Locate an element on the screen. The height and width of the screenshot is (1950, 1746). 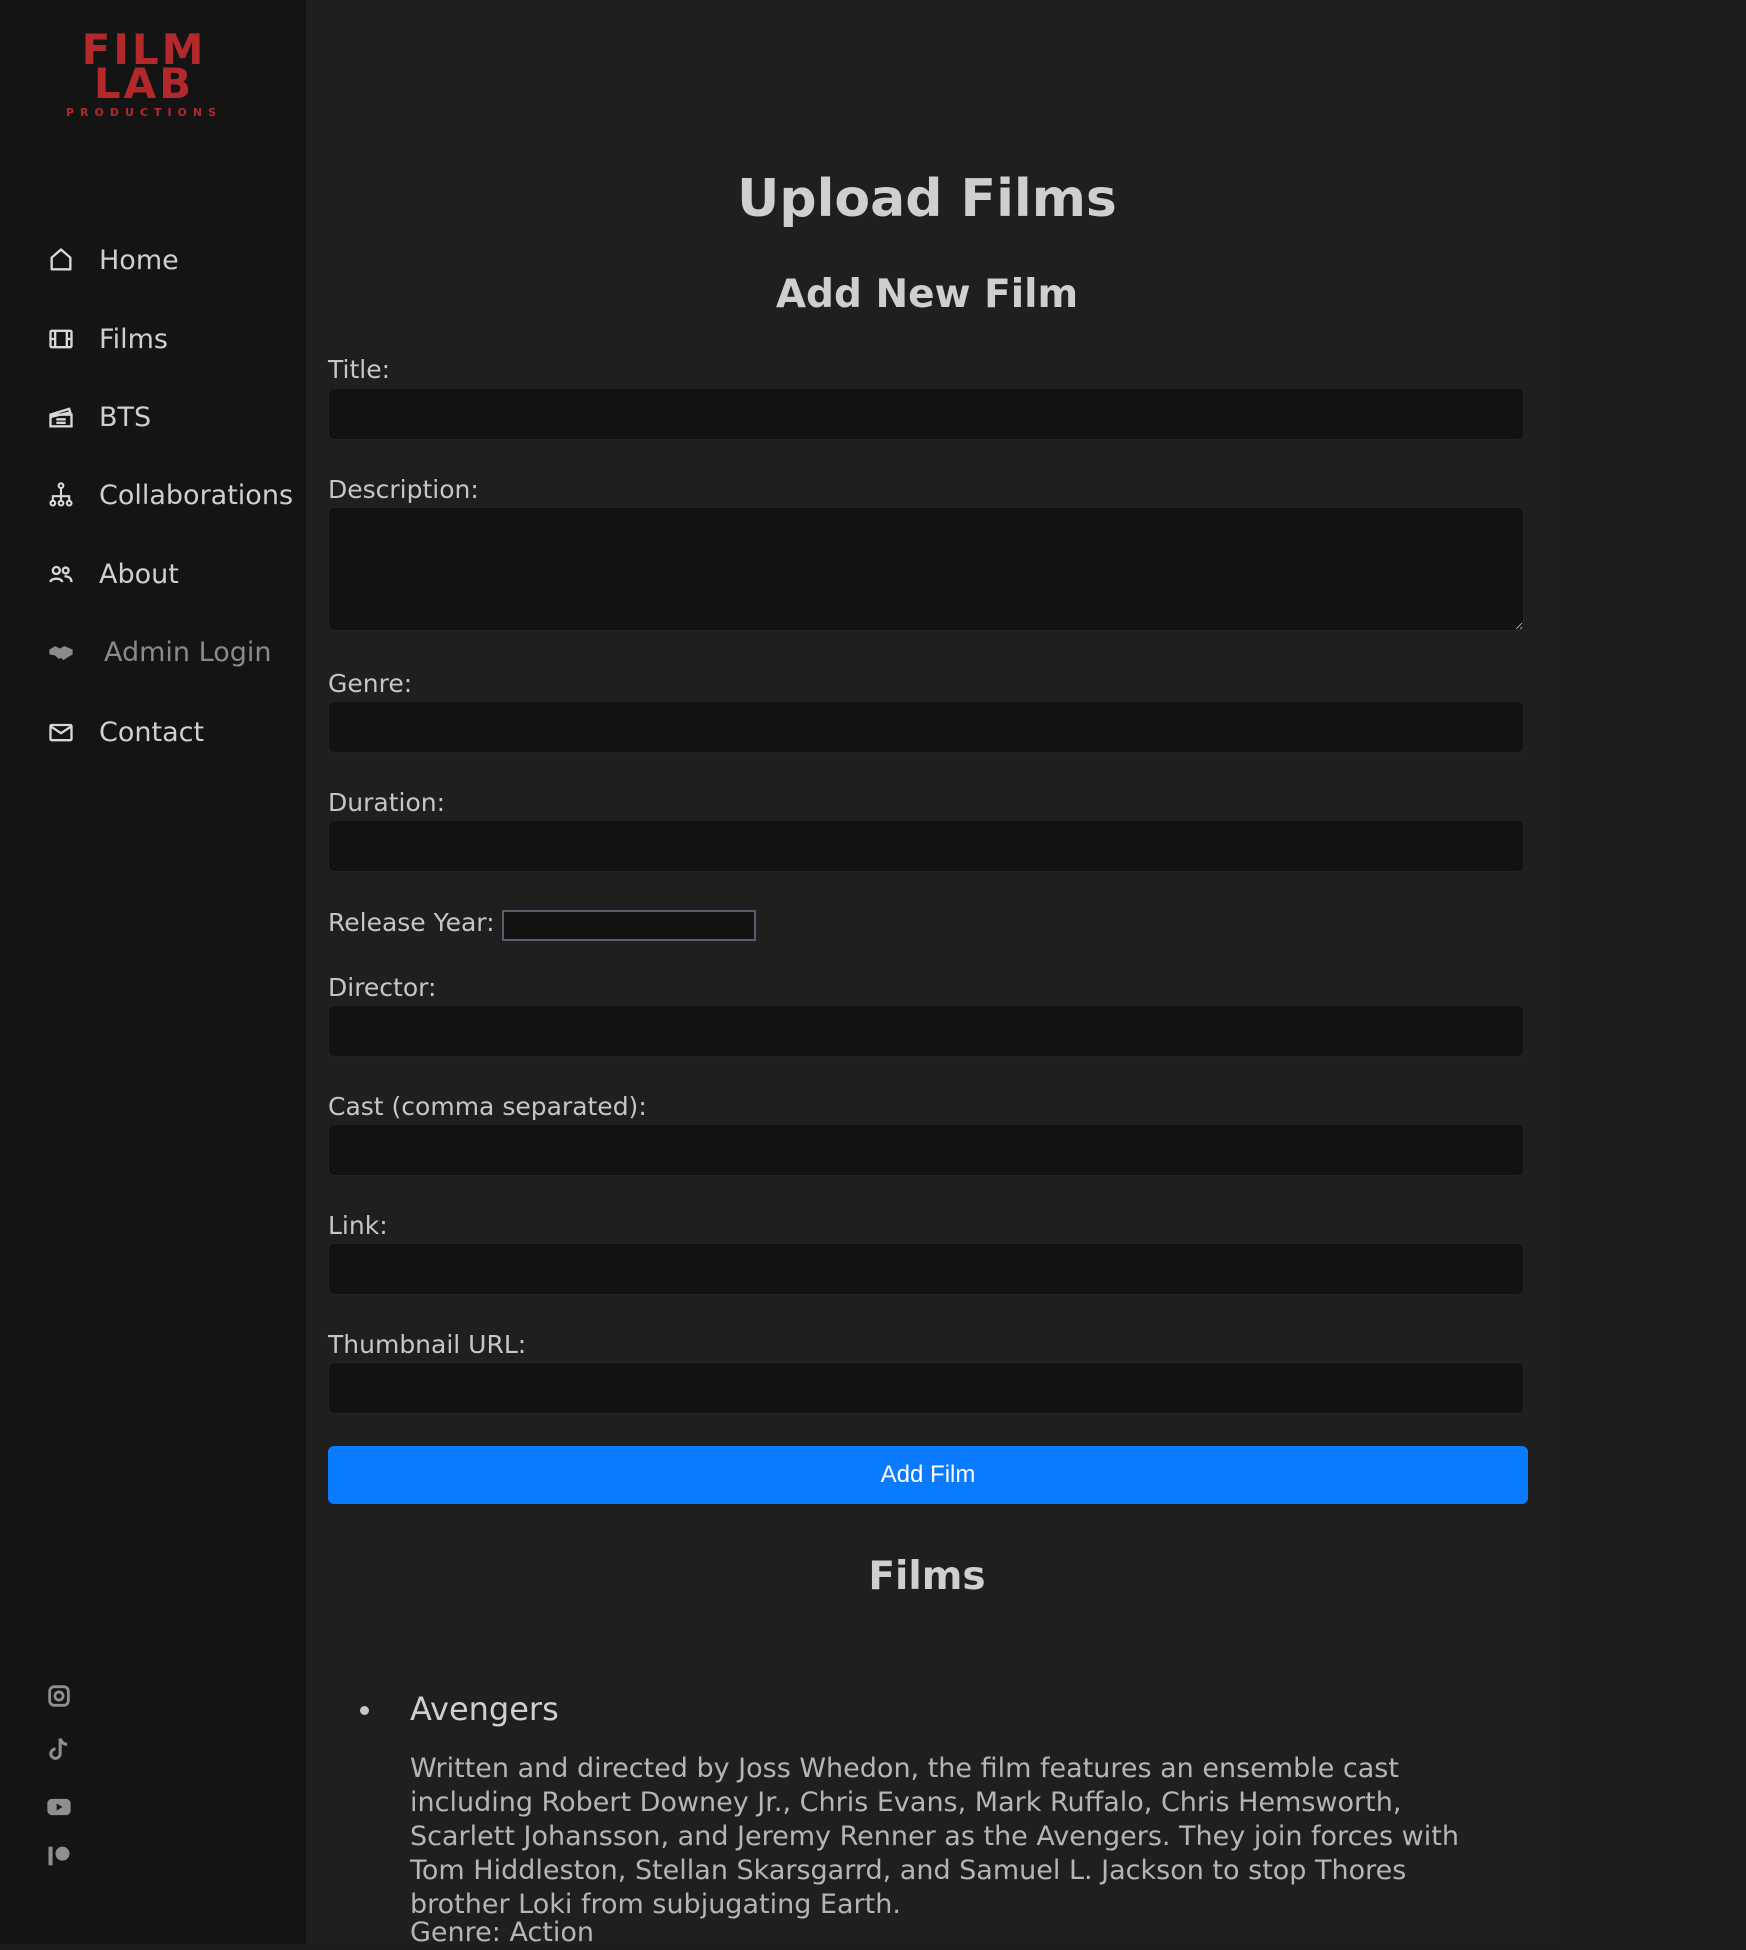
sidebar-item-collaborations: Collaborations is located at coordinates (171, 495).